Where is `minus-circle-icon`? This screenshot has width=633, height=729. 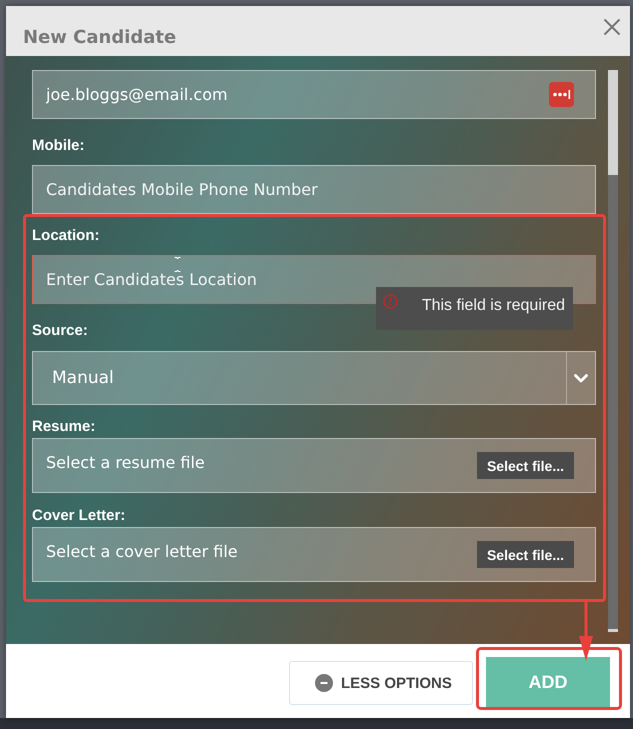
minus-circle-icon is located at coordinates (324, 683).